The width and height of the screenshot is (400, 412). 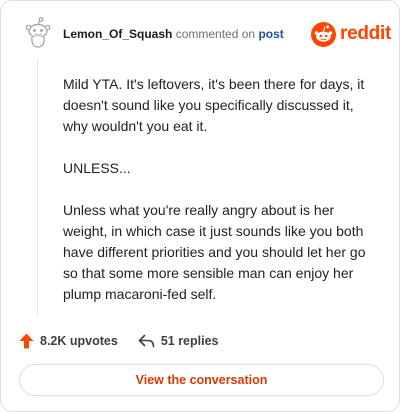 I want to click on replies-stat: 51 replies, so click(x=178, y=341).